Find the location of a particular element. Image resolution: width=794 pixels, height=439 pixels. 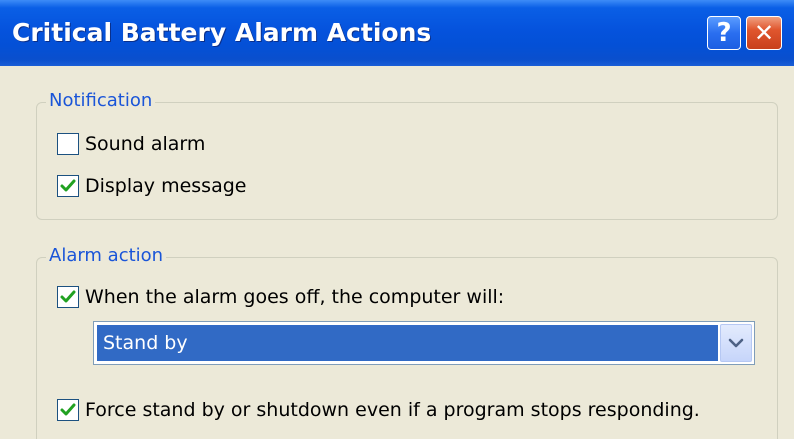

when-alarm-checkbox is located at coordinates (68, 297).